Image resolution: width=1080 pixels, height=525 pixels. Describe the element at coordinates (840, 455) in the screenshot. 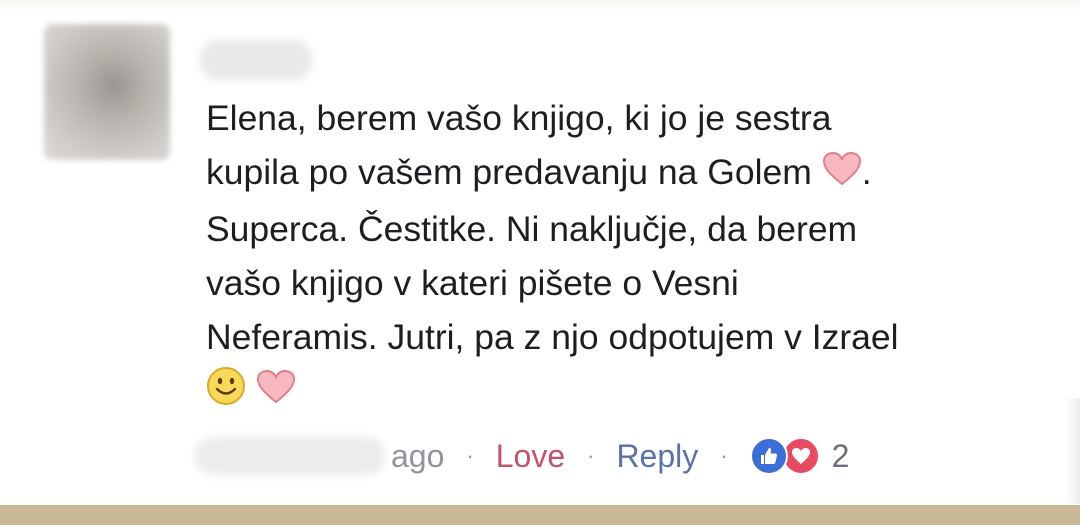

I see `reaction-count: 2` at that location.